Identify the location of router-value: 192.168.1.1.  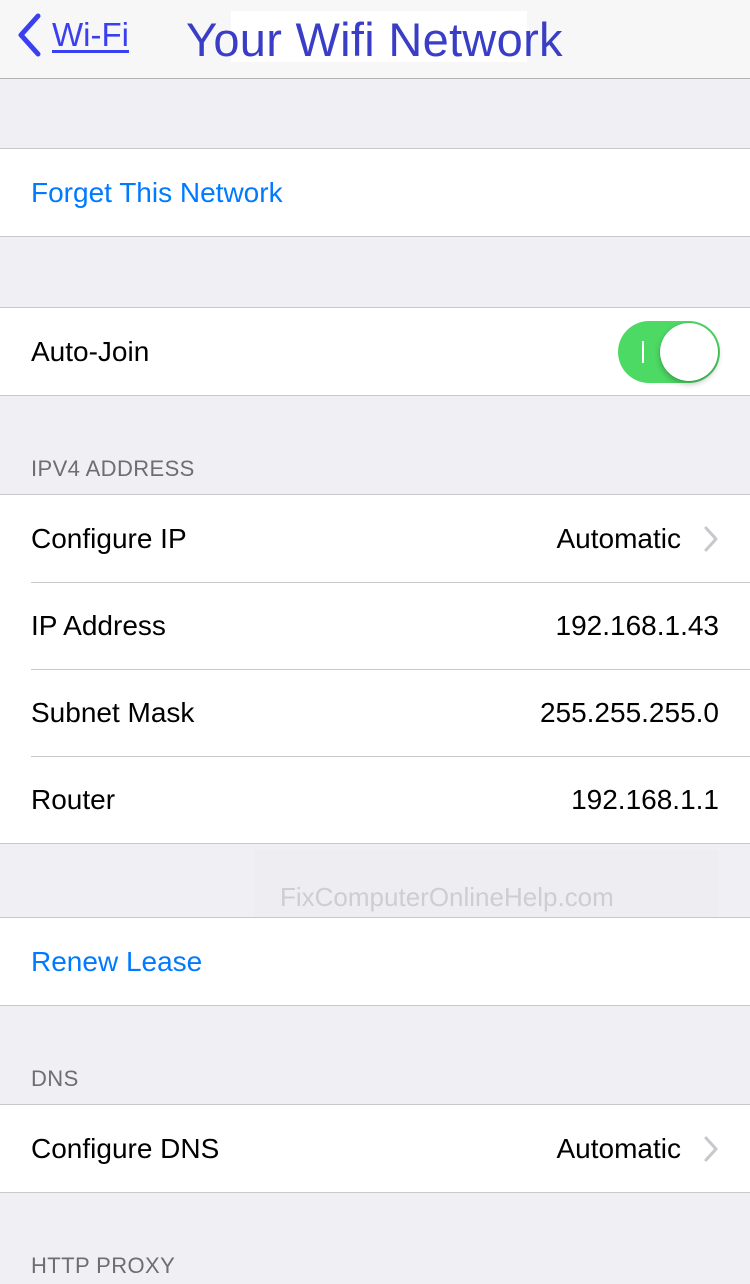
(645, 799).